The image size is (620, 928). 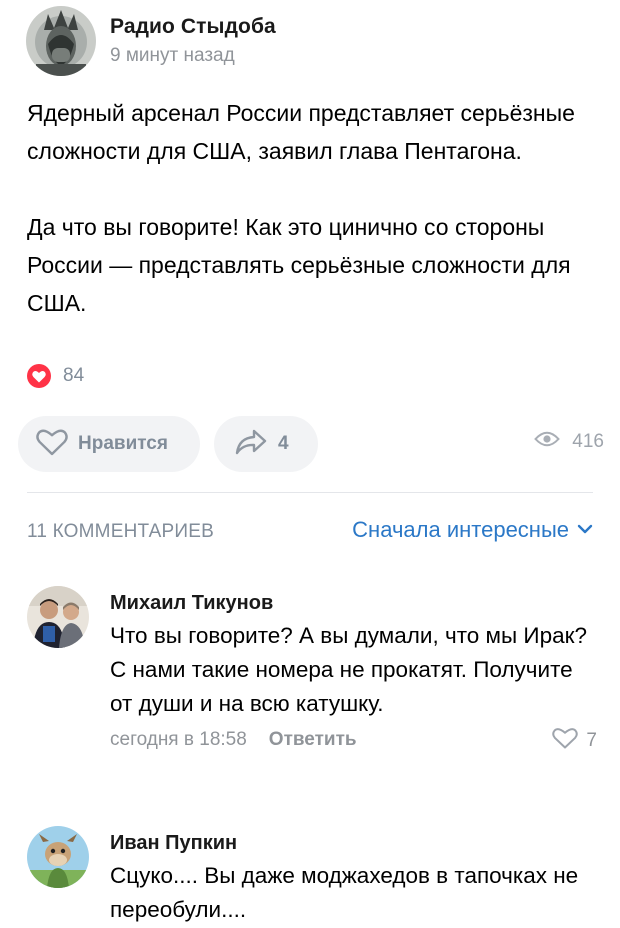 I want to click on views-count: 416, so click(x=588, y=441).